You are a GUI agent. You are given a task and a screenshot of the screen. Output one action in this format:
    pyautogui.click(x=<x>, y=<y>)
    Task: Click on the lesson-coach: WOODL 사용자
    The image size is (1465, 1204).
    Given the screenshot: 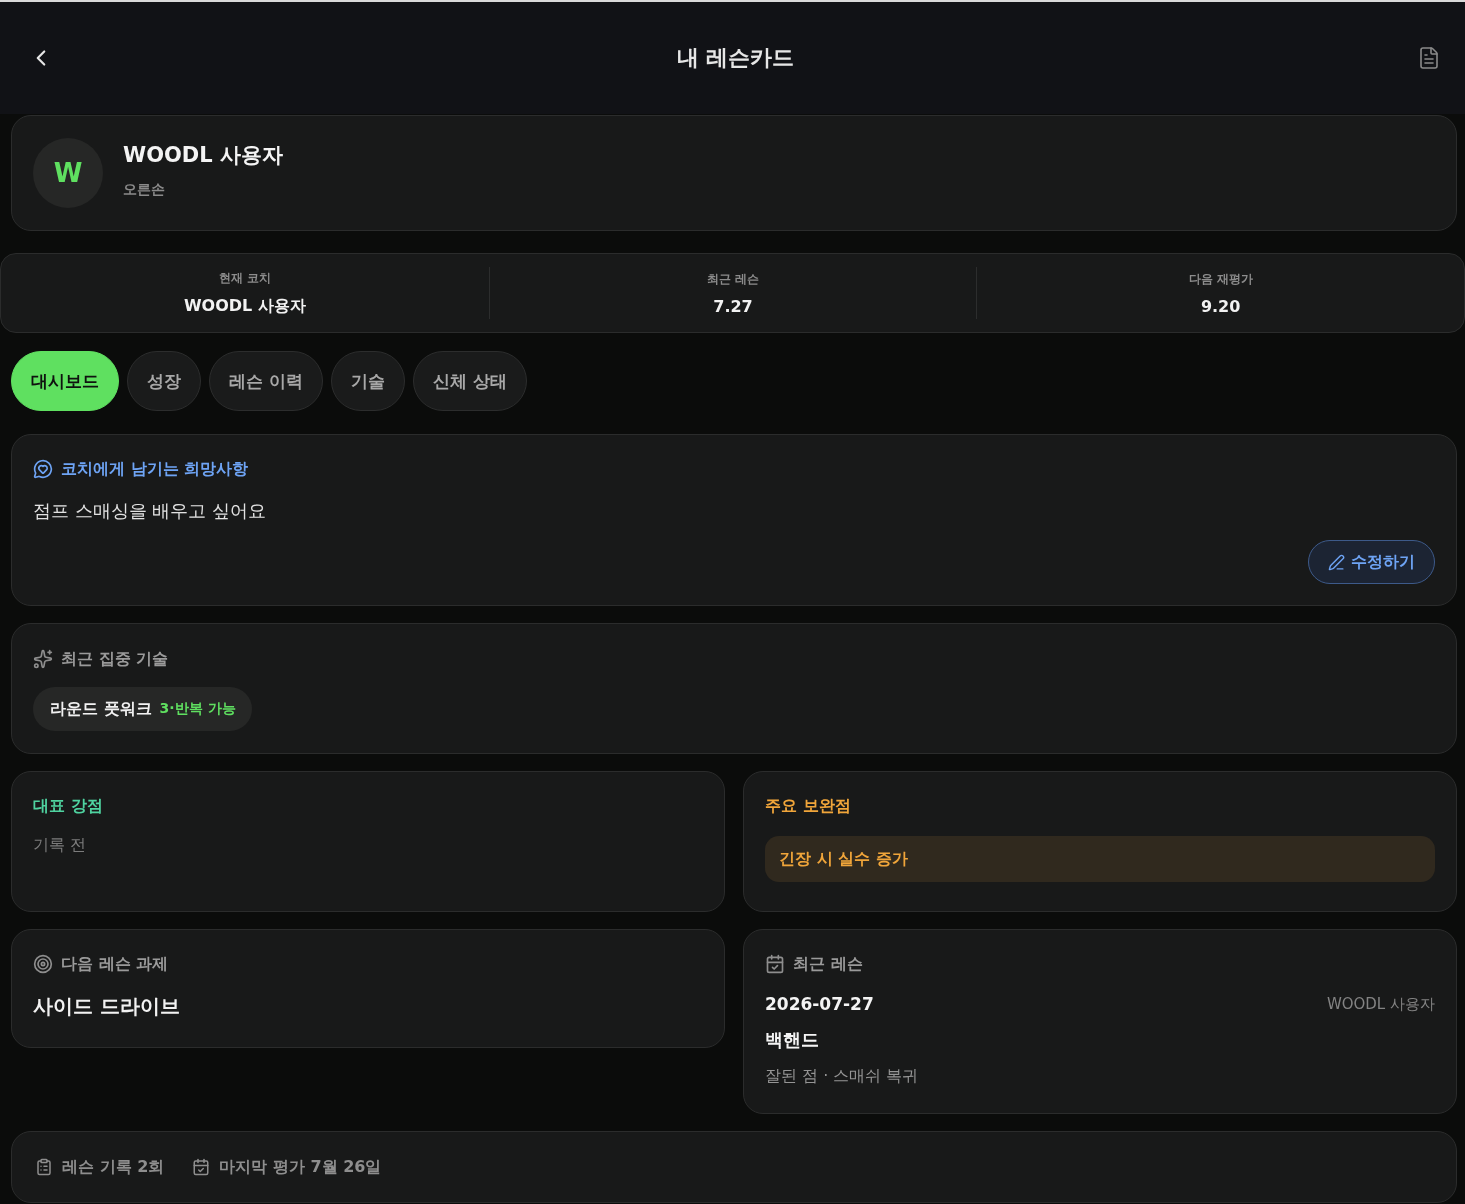 What is the action you would take?
    pyautogui.click(x=1380, y=1004)
    